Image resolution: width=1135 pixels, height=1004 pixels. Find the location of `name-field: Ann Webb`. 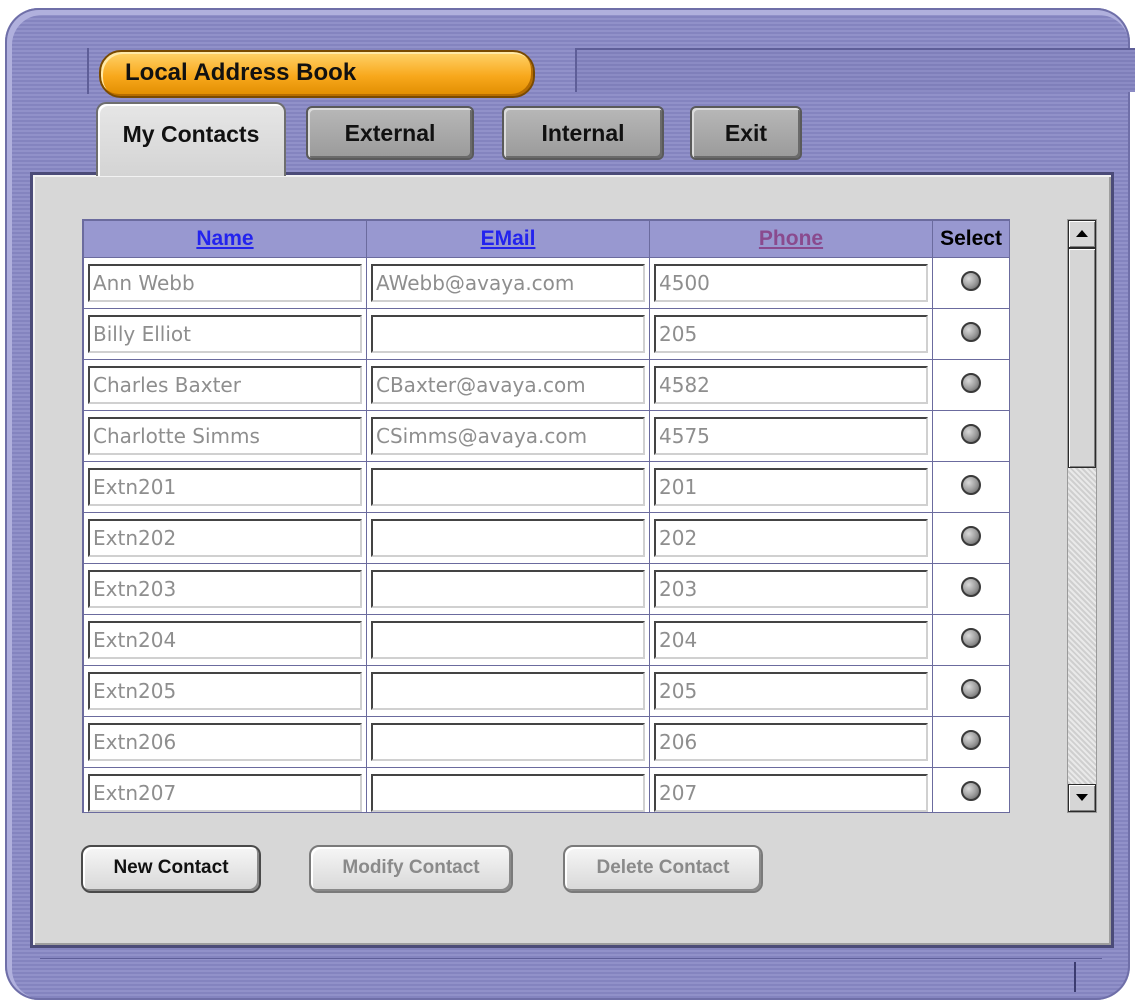

name-field: Ann Webb is located at coordinates (225, 283).